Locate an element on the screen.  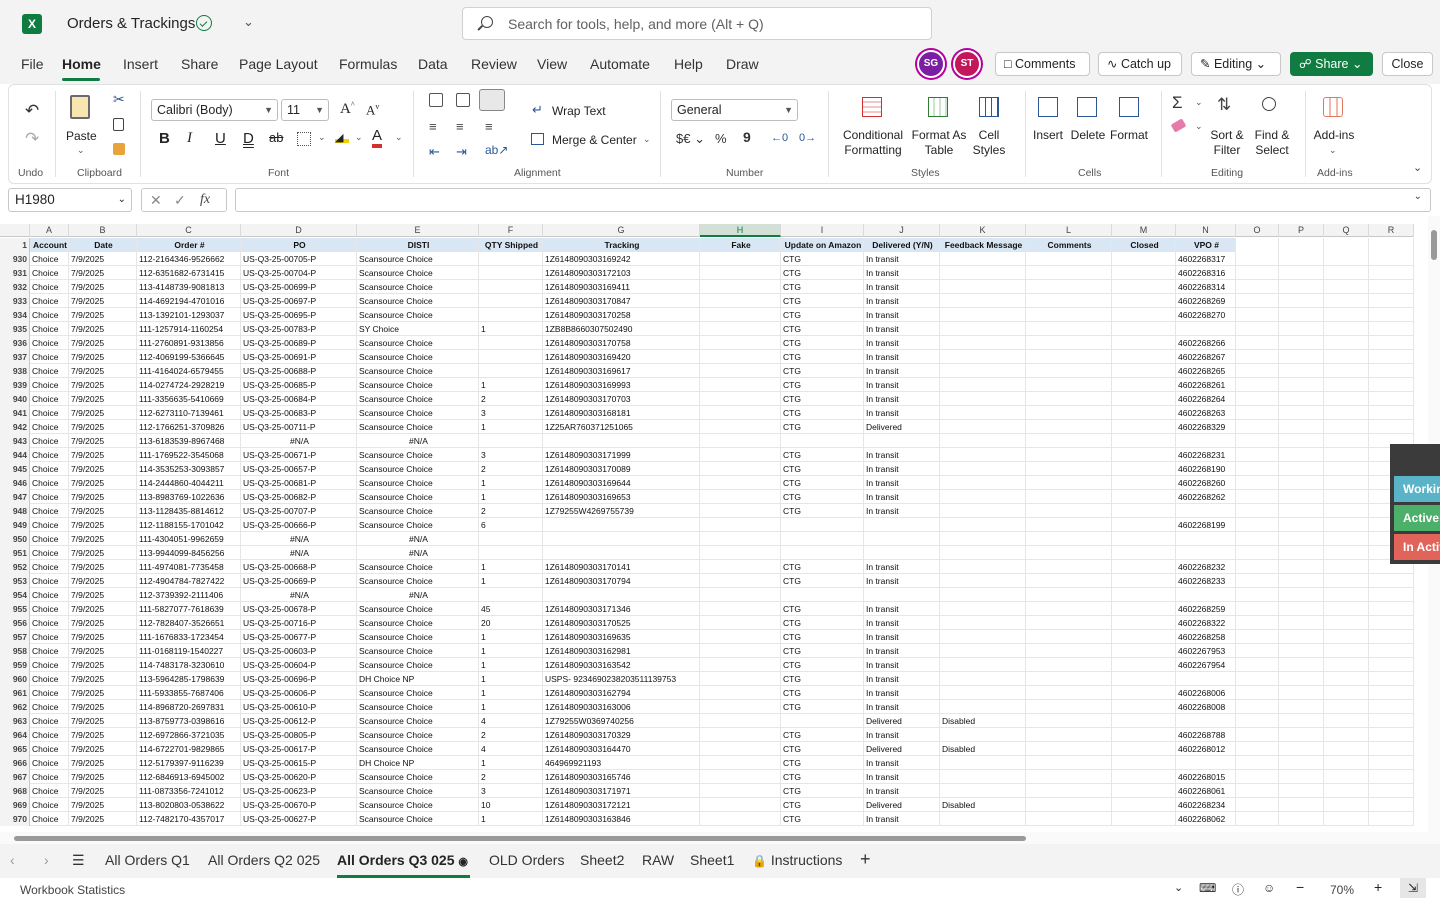
title-chevron-down-icon: ⌄ is located at coordinates (248, 22).